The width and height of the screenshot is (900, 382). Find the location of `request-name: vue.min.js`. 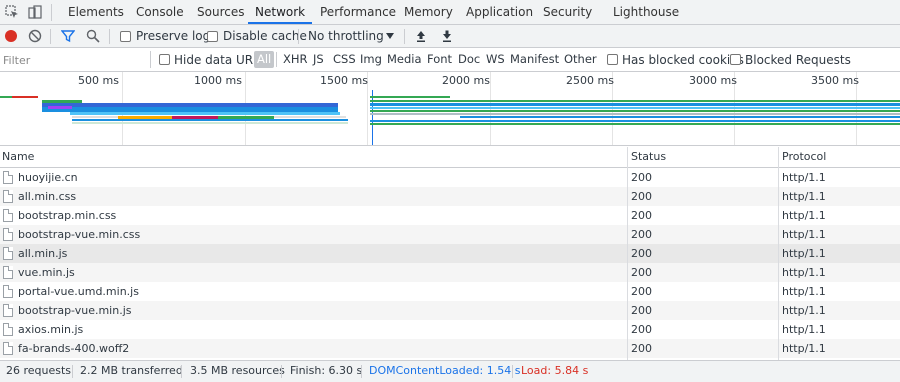

request-name: vue.min.js is located at coordinates (46, 272).